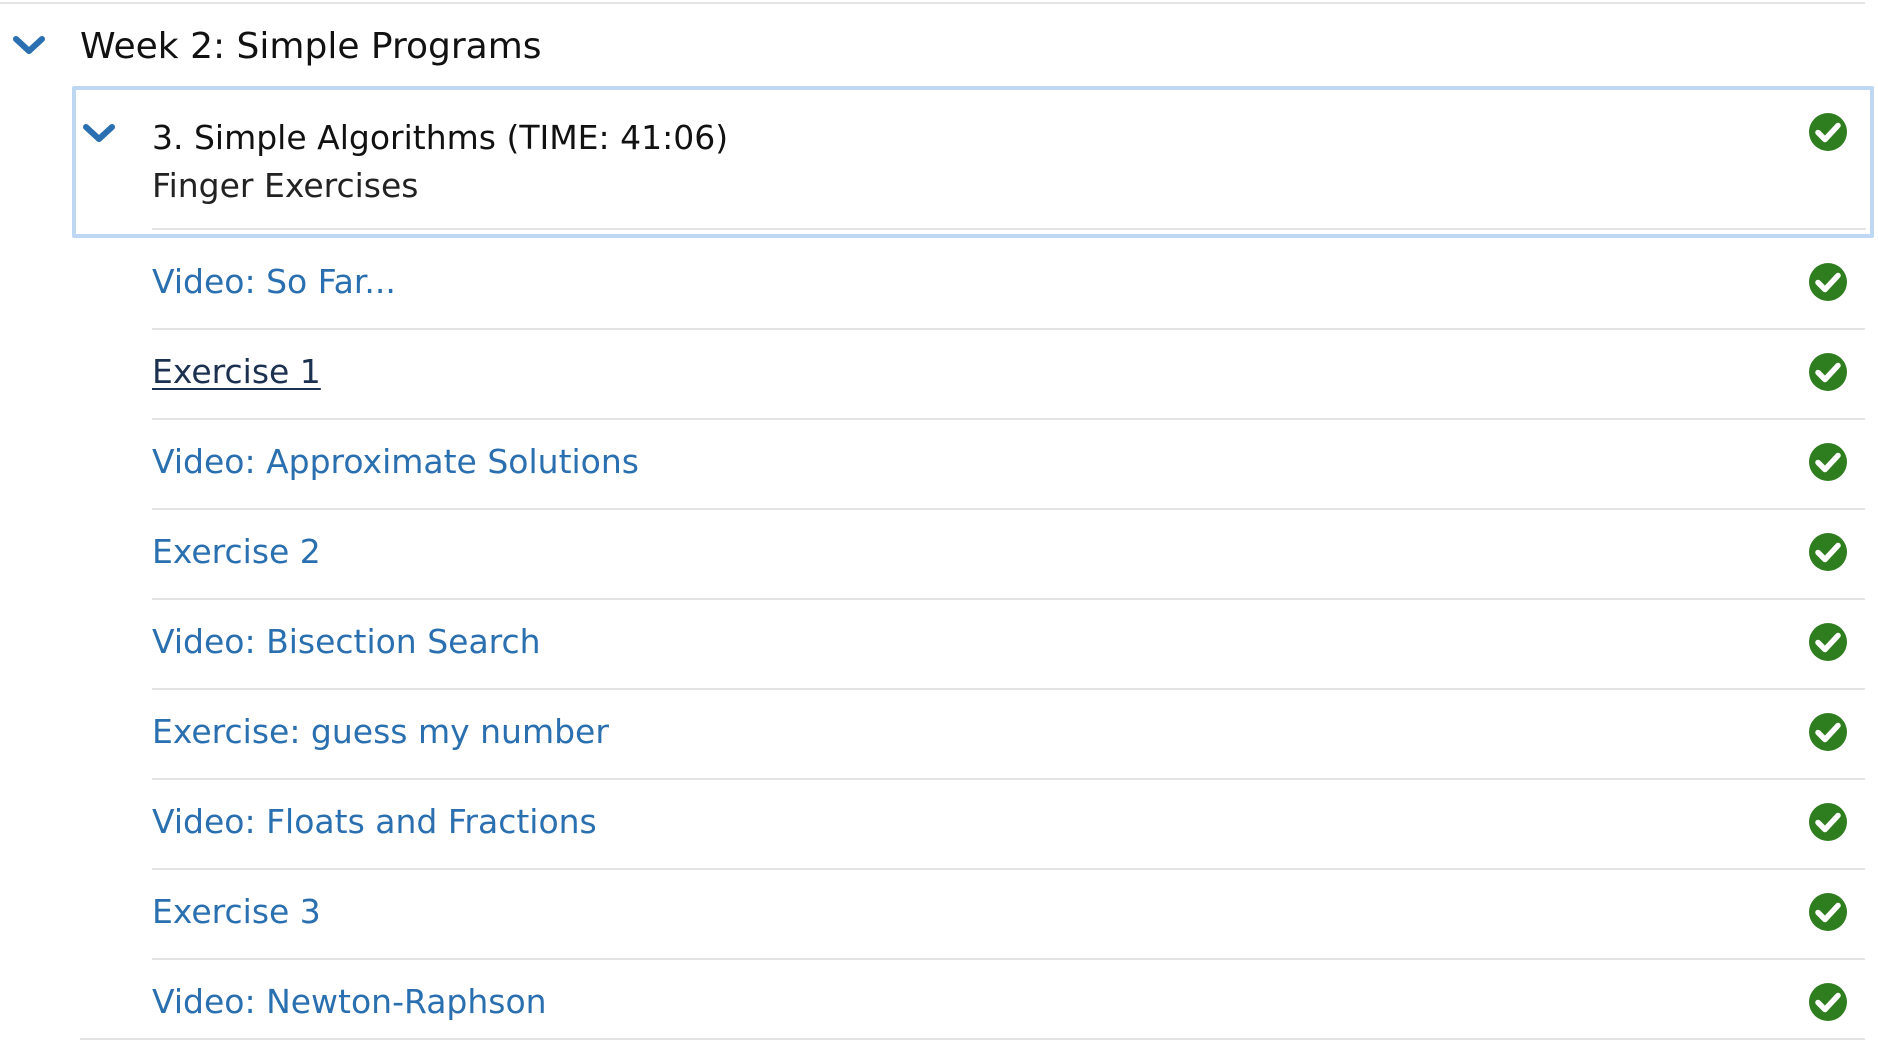  What do you see at coordinates (395, 461) in the screenshot?
I see `unit-link: Video: Approximate Solutions` at bounding box center [395, 461].